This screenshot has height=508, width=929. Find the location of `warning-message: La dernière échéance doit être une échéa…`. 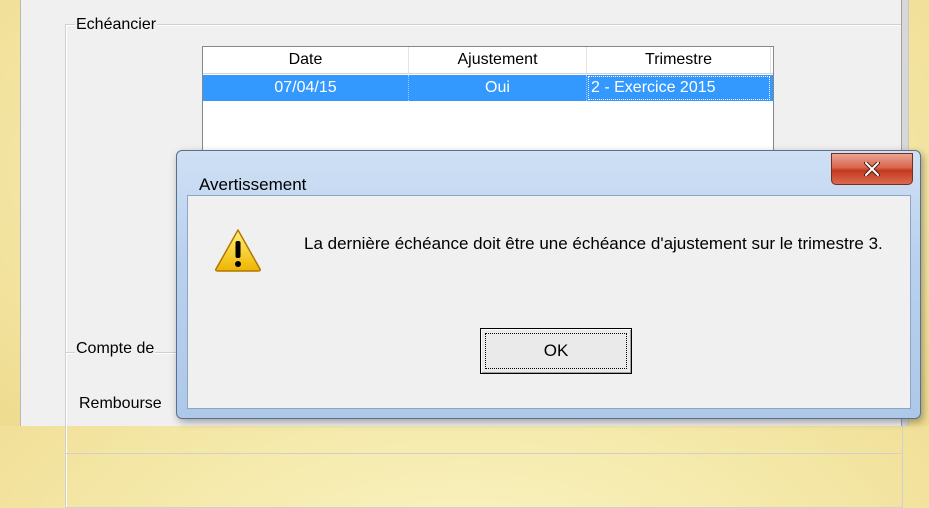

warning-message: La dernière échéance doit être une échéa… is located at coordinates (593, 243).